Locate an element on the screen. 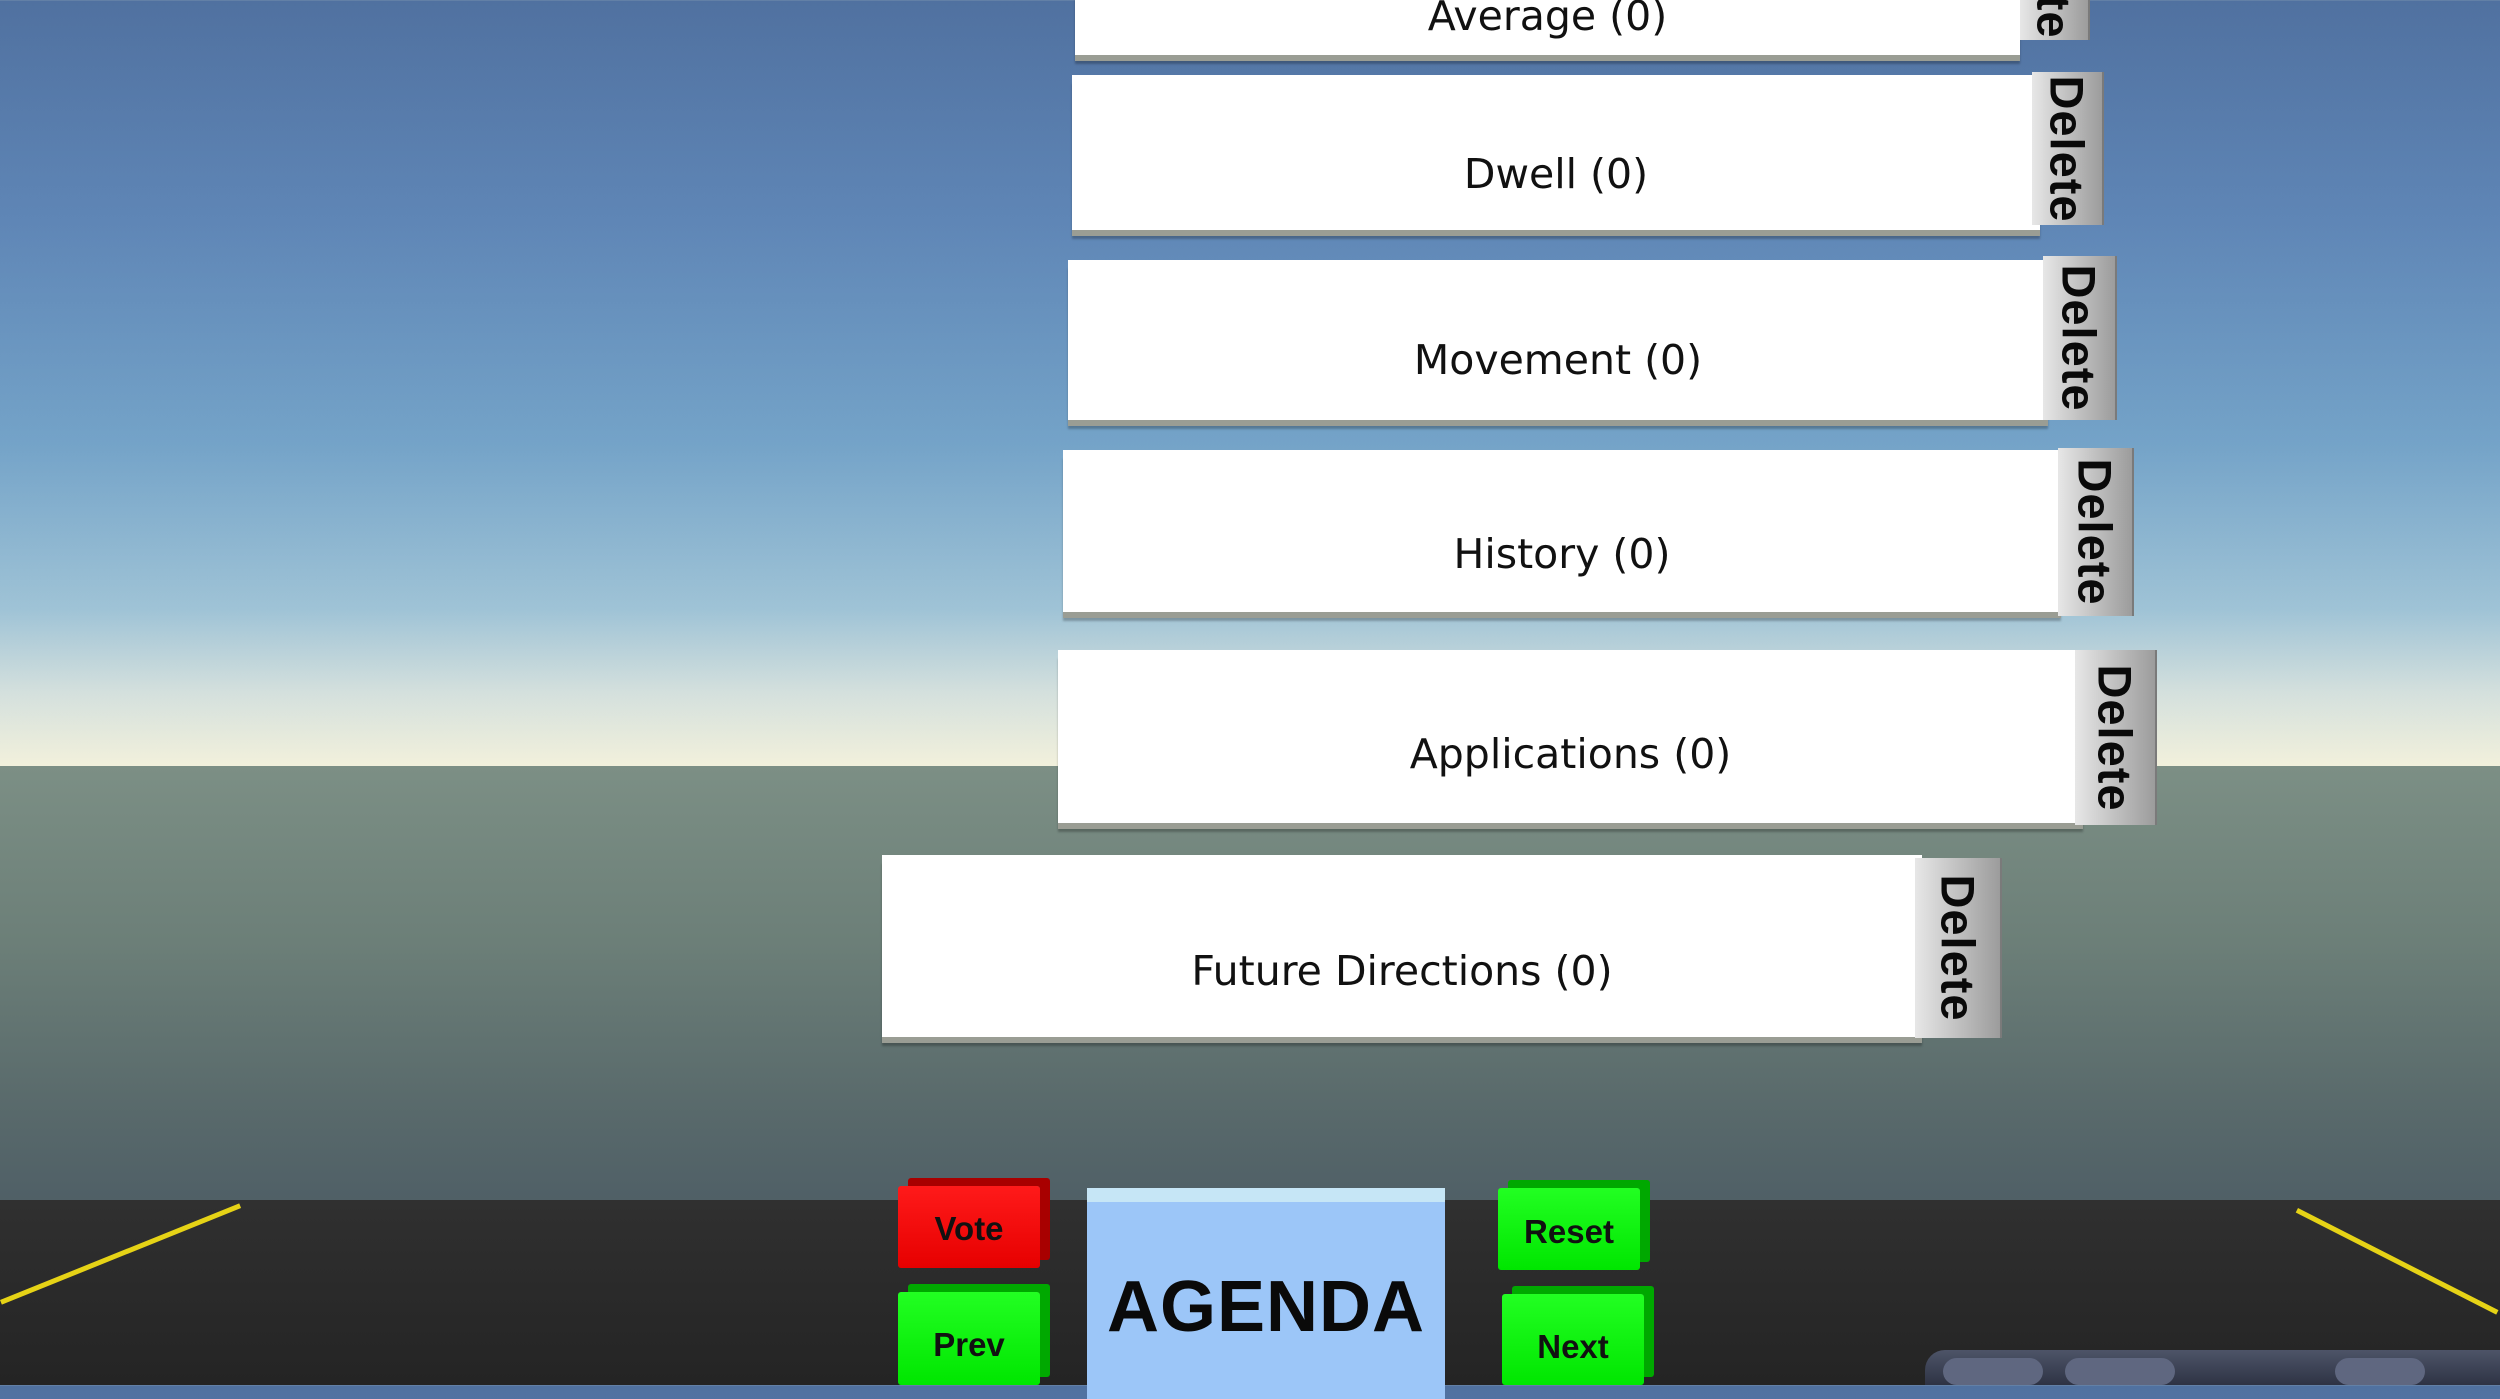 The image size is (2500, 1399). agenda-item-history: History (0) is located at coordinates (1562, 531).